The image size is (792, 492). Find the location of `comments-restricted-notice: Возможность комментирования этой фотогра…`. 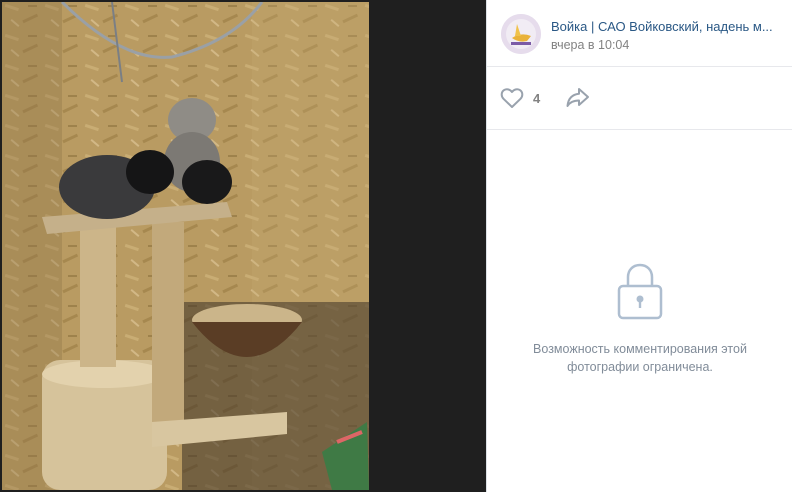

comments-restricted-notice: Возможность комментирования этой фотогра… is located at coordinates (639, 319).